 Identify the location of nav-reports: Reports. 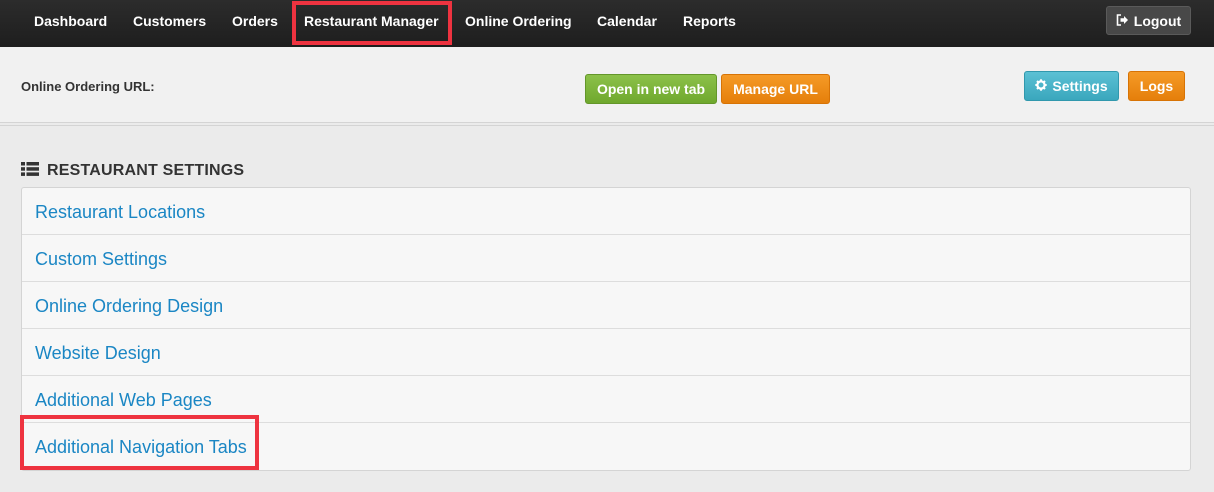
(709, 21).